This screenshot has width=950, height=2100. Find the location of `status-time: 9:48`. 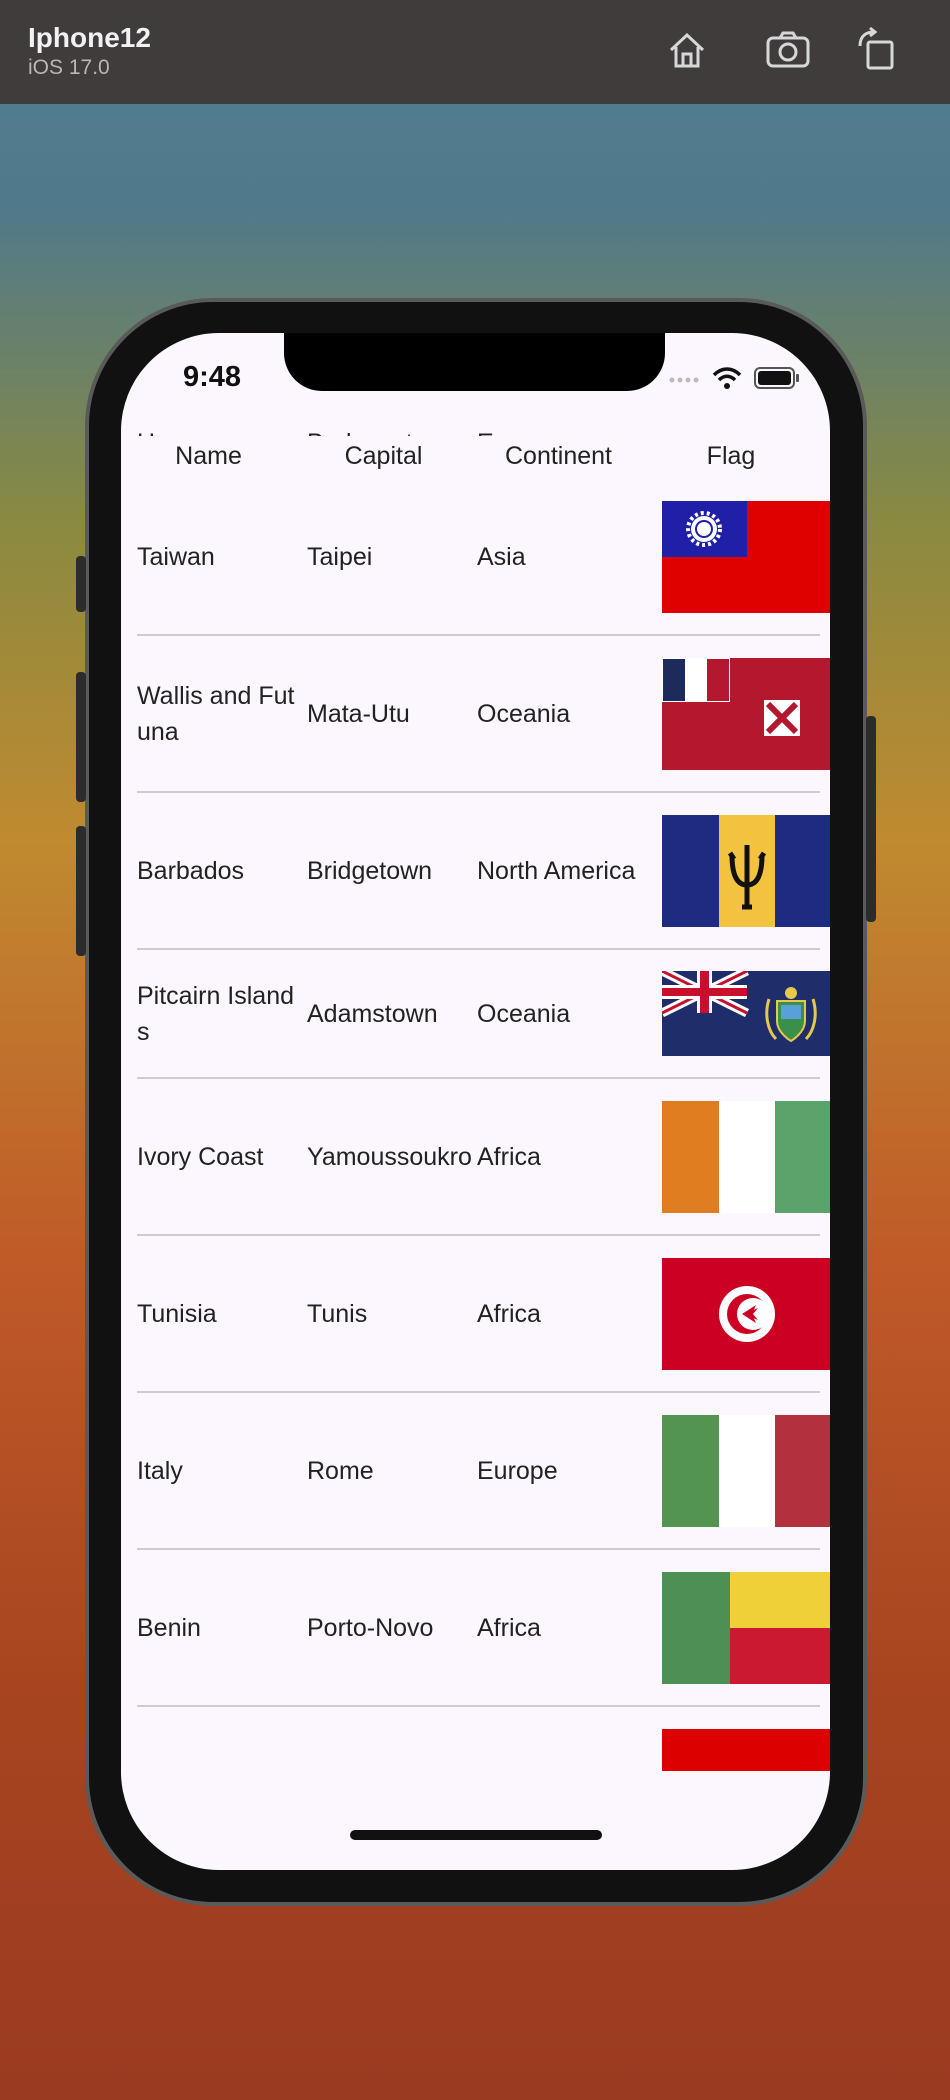

status-time: 9:48 is located at coordinates (212, 377).